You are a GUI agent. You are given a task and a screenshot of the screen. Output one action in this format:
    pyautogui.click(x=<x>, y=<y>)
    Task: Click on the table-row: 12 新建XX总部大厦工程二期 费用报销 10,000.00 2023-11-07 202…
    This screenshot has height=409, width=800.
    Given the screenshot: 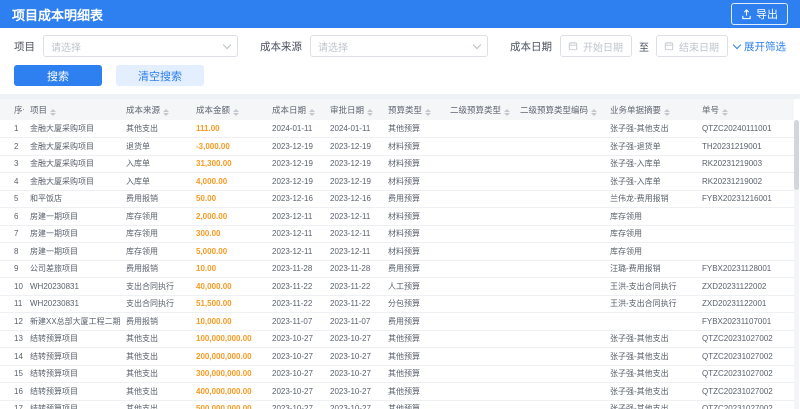 What is the action you would take?
    pyautogui.click(x=397, y=322)
    